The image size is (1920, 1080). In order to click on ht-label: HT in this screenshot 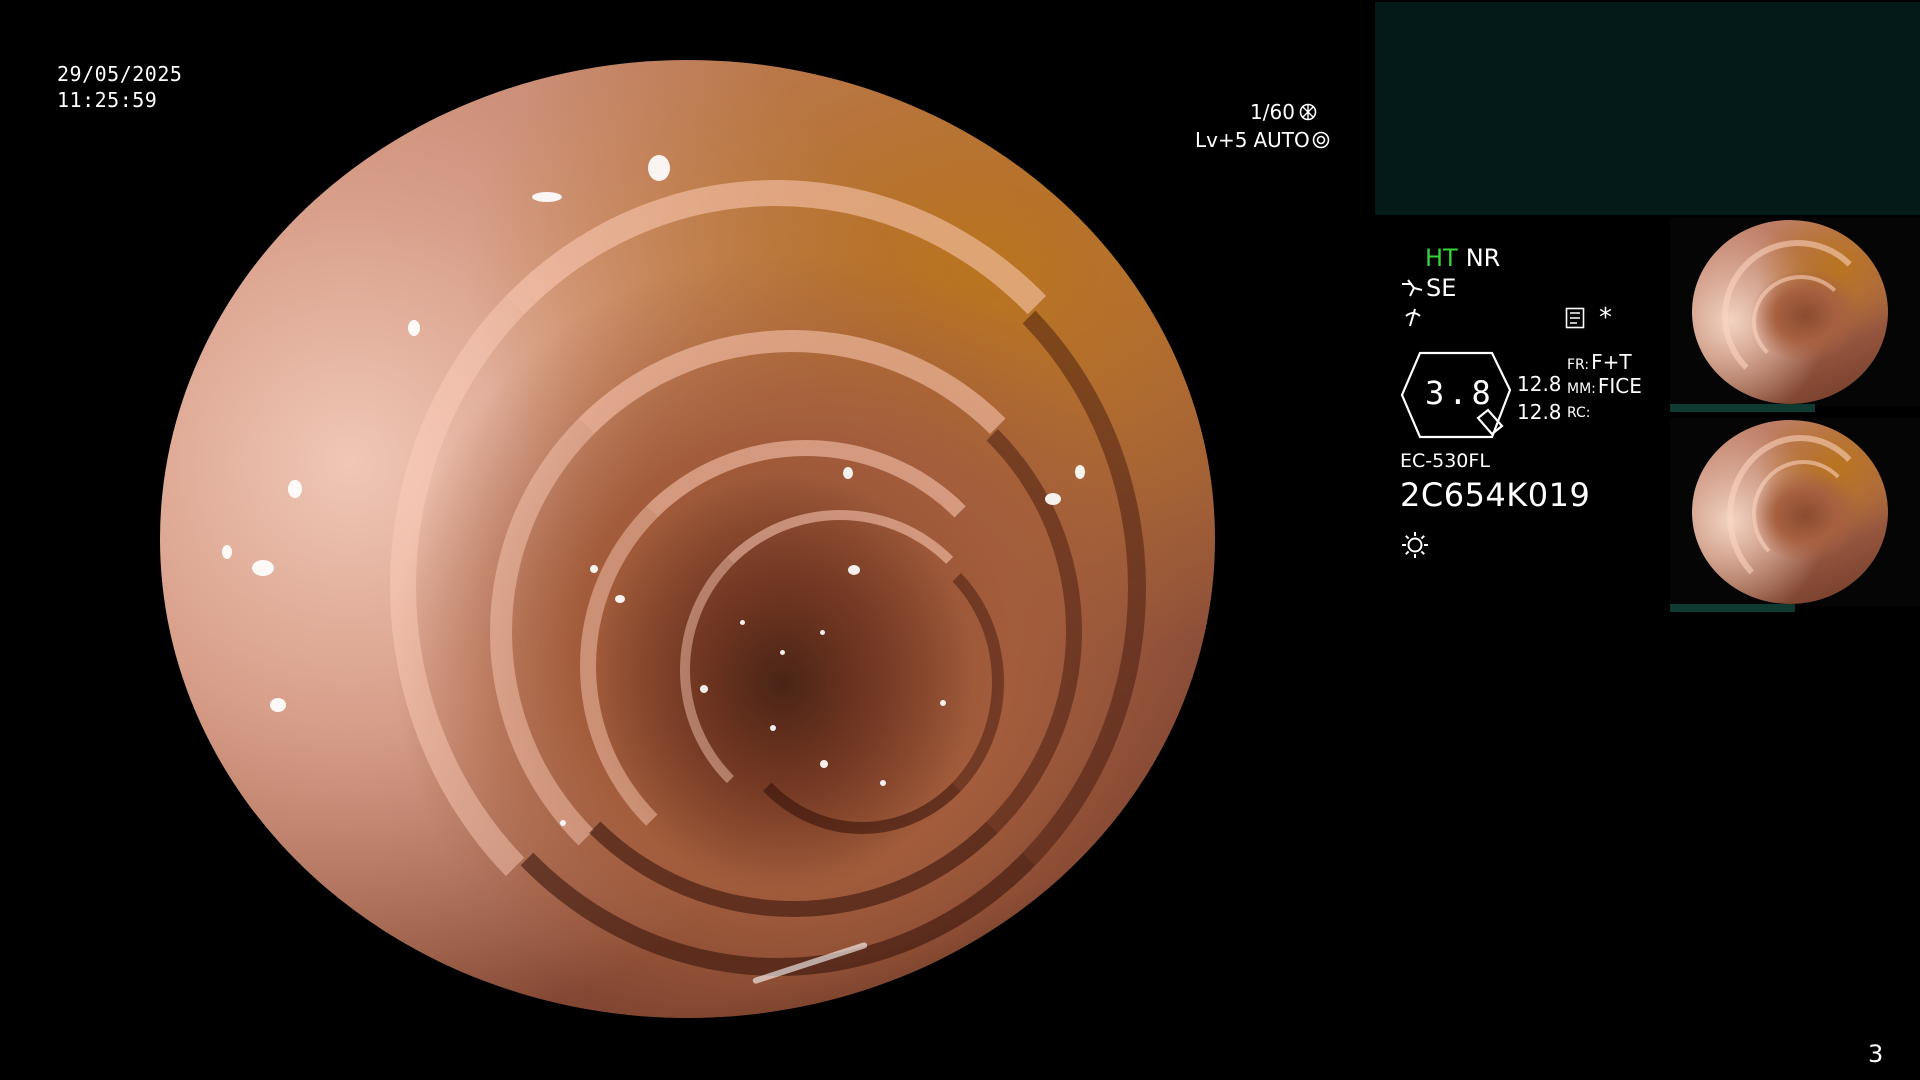, I will do `click(1441, 258)`.